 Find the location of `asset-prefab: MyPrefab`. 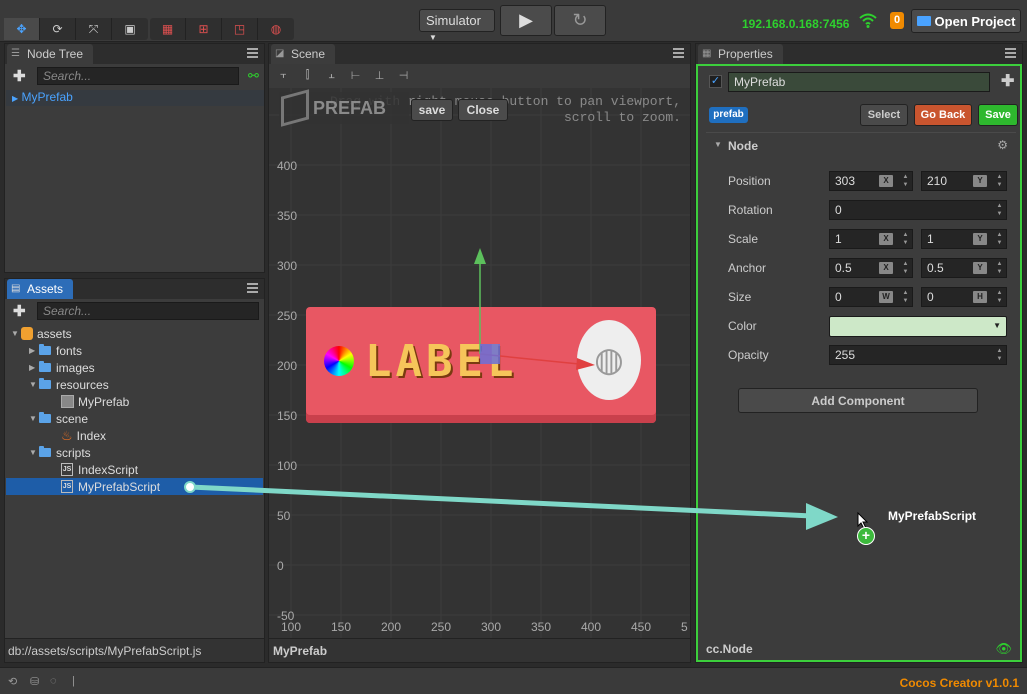

asset-prefab: MyPrefab is located at coordinates (95, 401).